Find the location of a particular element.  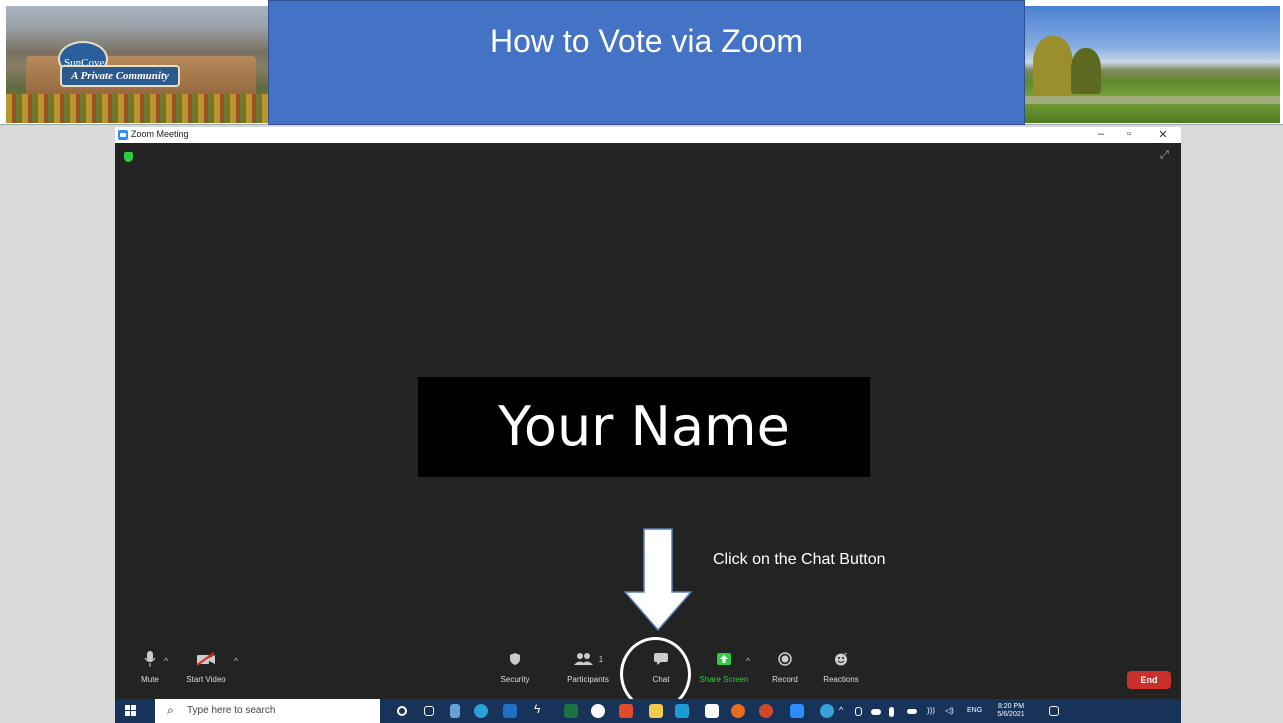

google-icon is located at coordinates (598, 711).